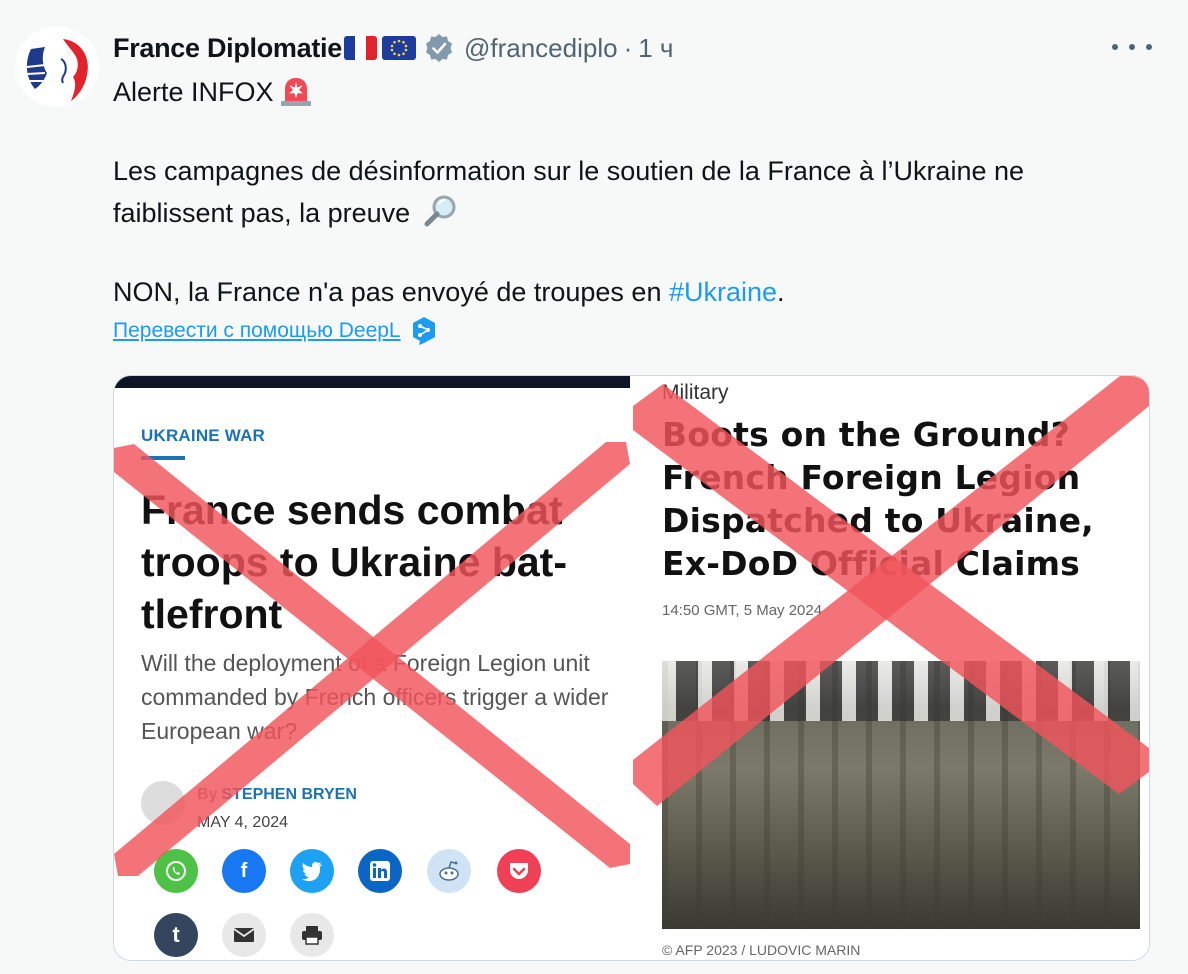 The height and width of the screenshot is (974, 1188). Describe the element at coordinates (541, 48) in the screenshot. I see `author-handle: @francediplo` at that location.